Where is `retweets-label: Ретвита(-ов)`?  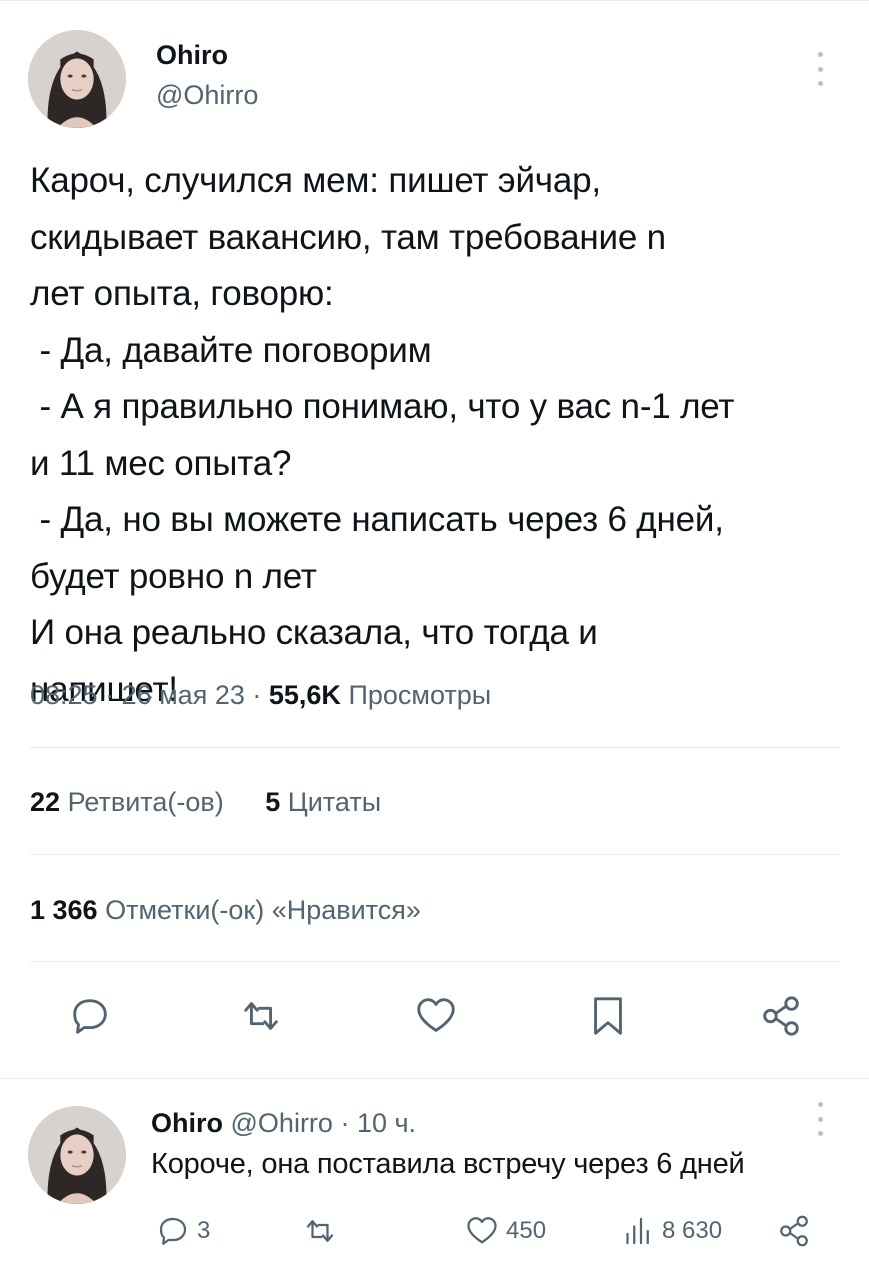
retweets-label: Ретвита(-ов) is located at coordinates (145, 802).